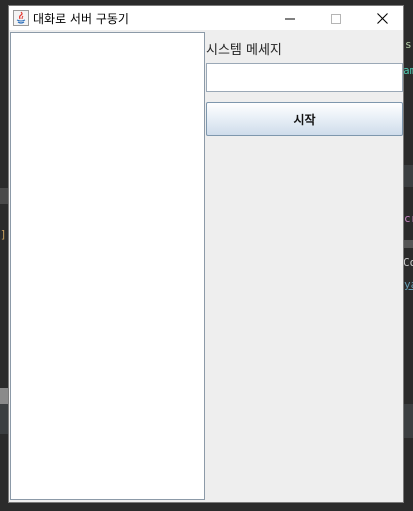  What do you see at coordinates (408, 262) in the screenshot?
I see `background-code-fragment: Co` at bounding box center [408, 262].